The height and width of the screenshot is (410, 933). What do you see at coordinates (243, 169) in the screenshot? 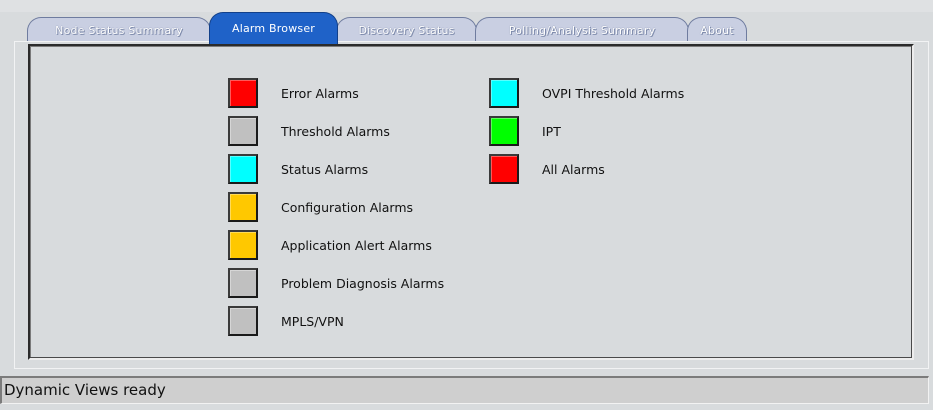
I see `status-alarms-swatch` at bounding box center [243, 169].